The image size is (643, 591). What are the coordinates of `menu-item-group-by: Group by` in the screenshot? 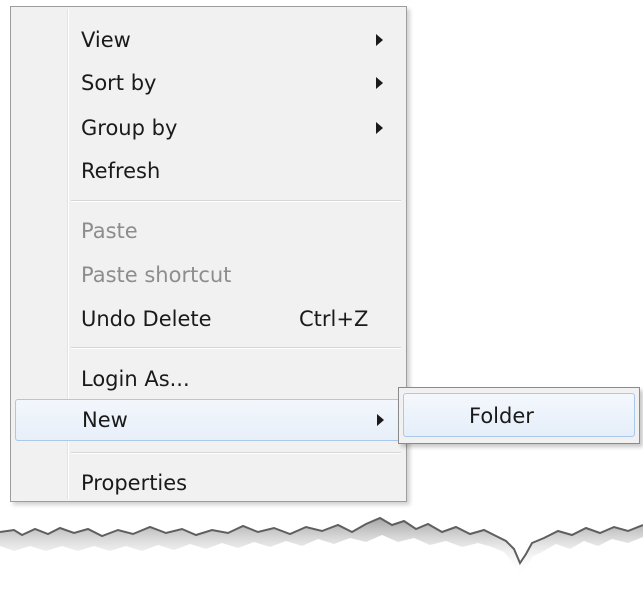 It's located at (208, 128).